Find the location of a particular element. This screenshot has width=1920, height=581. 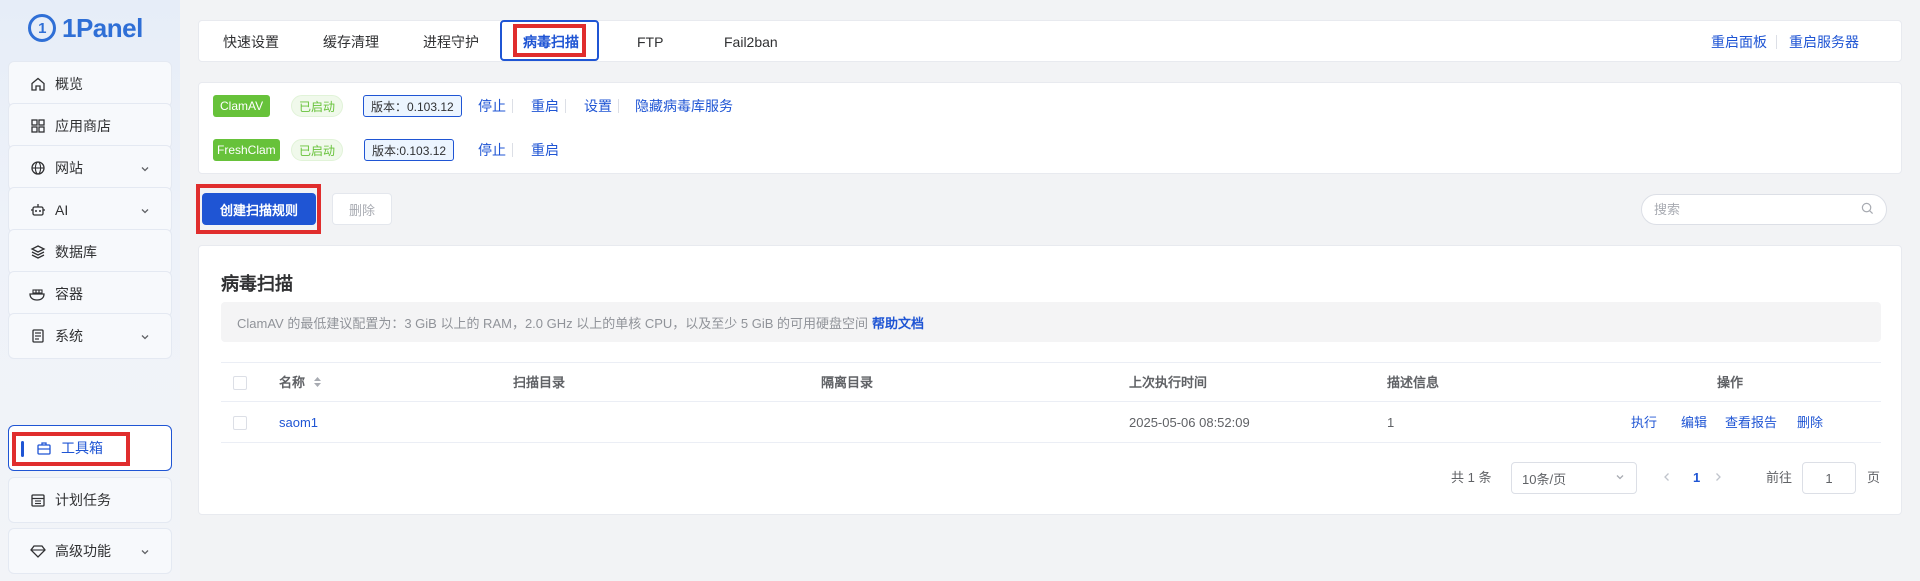

hide-freshclam-link: 隐藏病毒库服务 is located at coordinates (684, 106).